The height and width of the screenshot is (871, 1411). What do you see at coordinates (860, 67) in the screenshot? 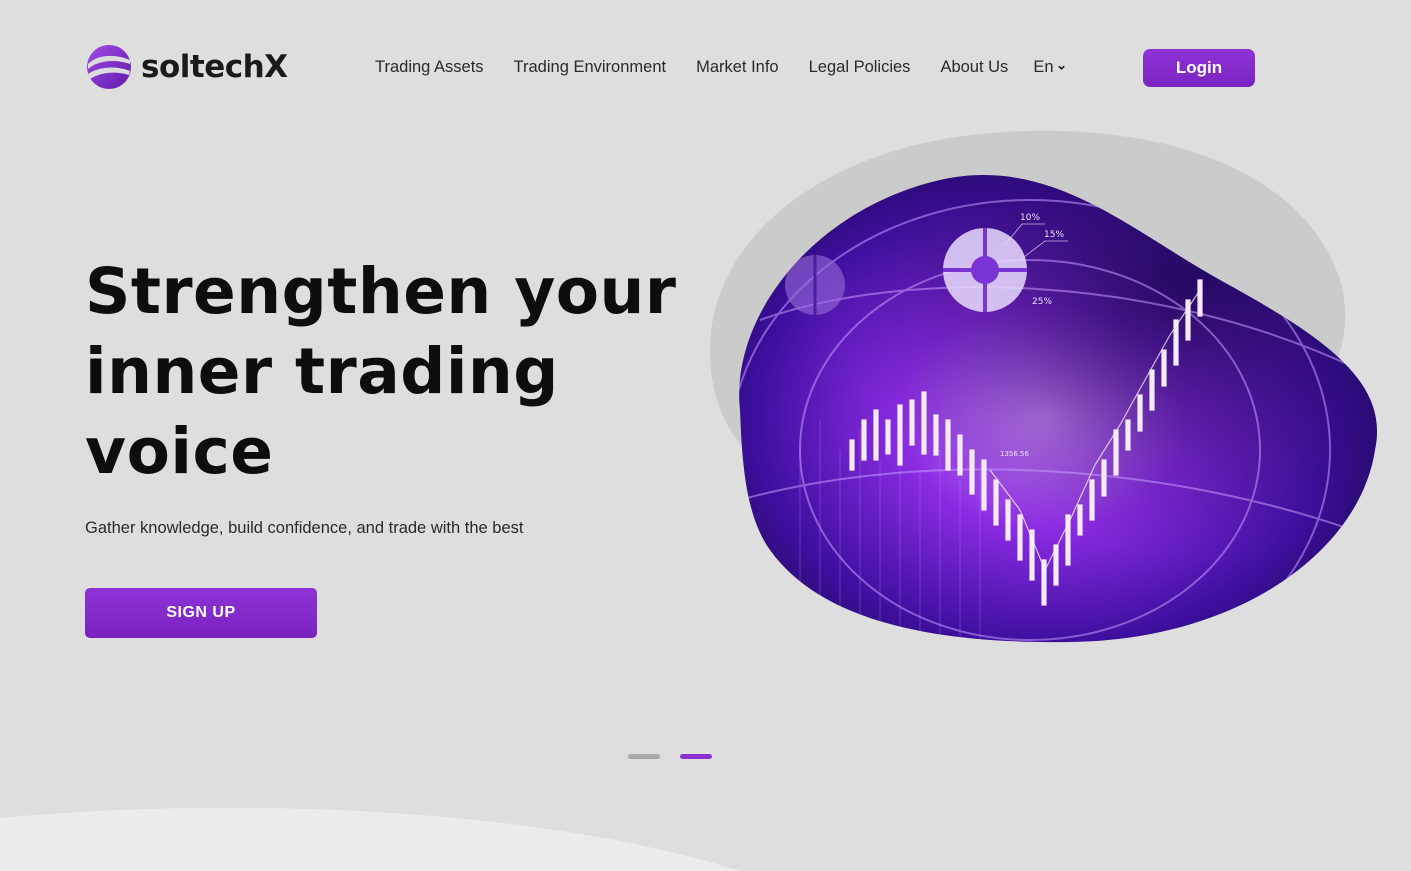
I see `nav-item-legal-policies: Legal Policies` at bounding box center [860, 67].